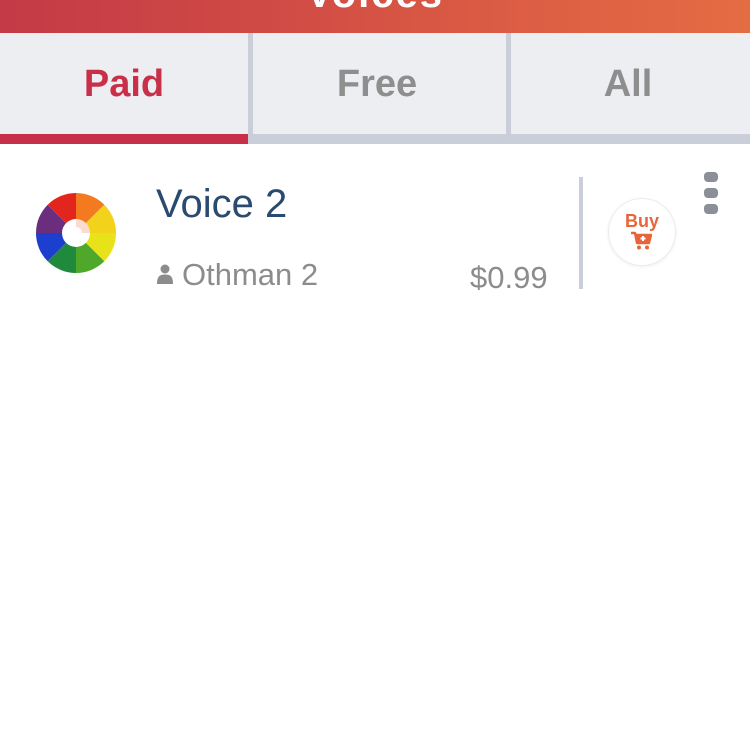 Image resolution: width=750 pixels, height=750 pixels. Describe the element at coordinates (250, 274) in the screenshot. I see `author-name: Othman 2` at that location.